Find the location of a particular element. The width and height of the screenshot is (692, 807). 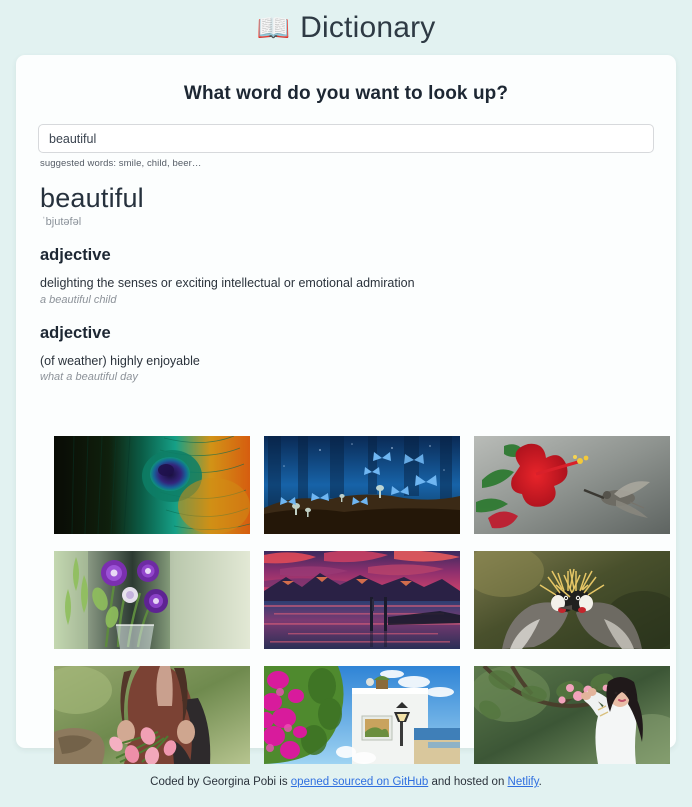

lookup-heading: What word do you want to look up? is located at coordinates (346, 93).